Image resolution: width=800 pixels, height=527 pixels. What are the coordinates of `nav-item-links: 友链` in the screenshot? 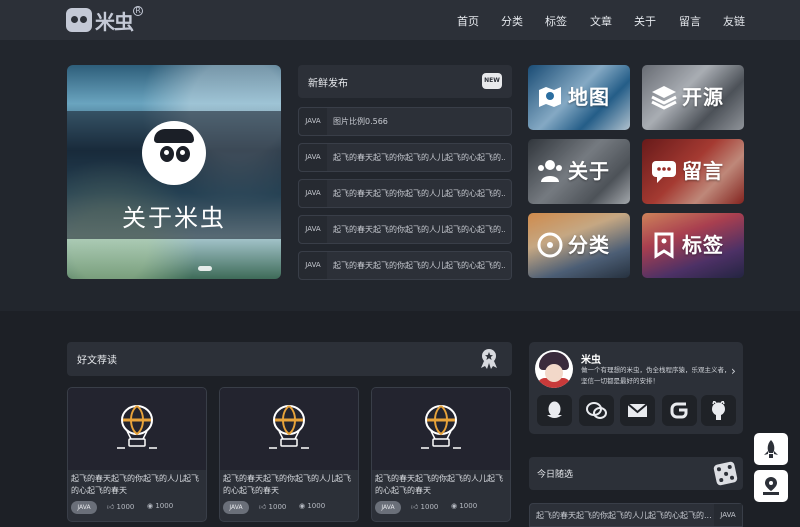 It's located at (734, 21).